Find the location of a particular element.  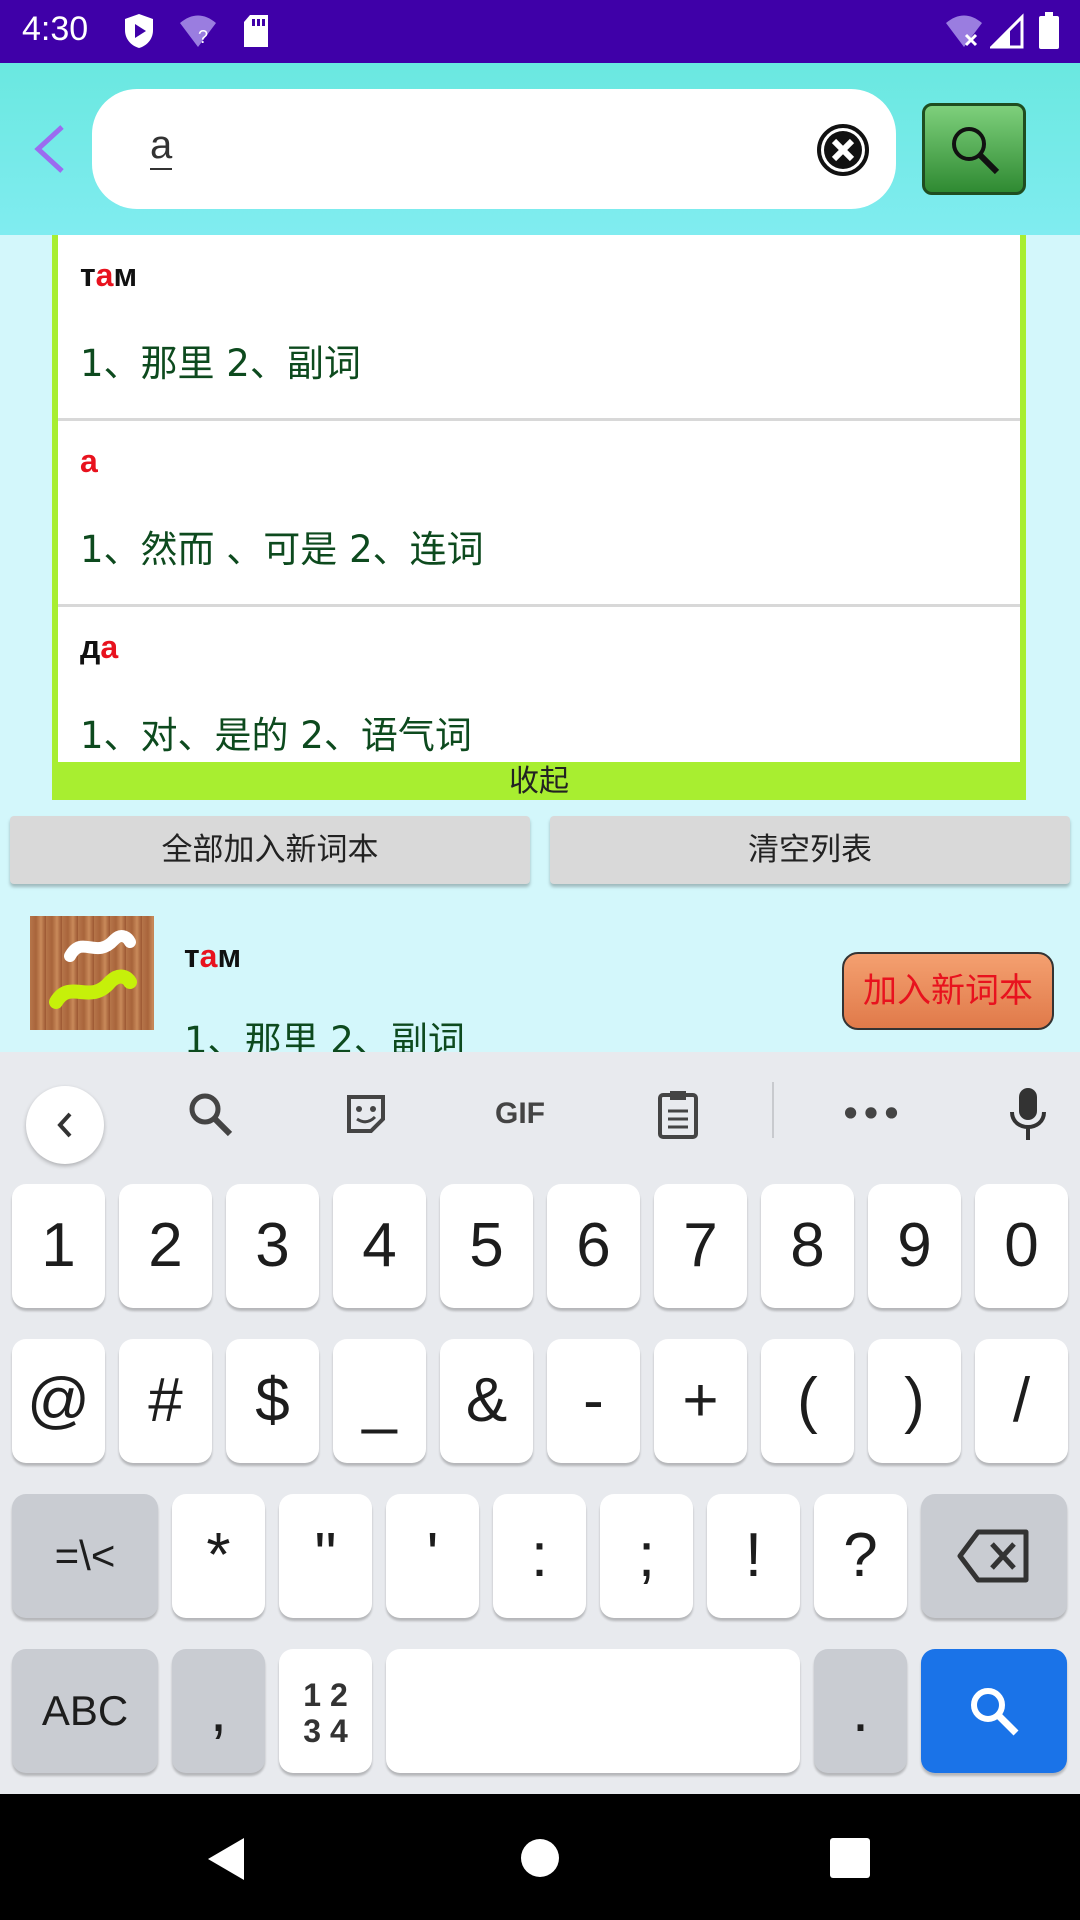

key-underscore: _ is located at coordinates (379, 1401).